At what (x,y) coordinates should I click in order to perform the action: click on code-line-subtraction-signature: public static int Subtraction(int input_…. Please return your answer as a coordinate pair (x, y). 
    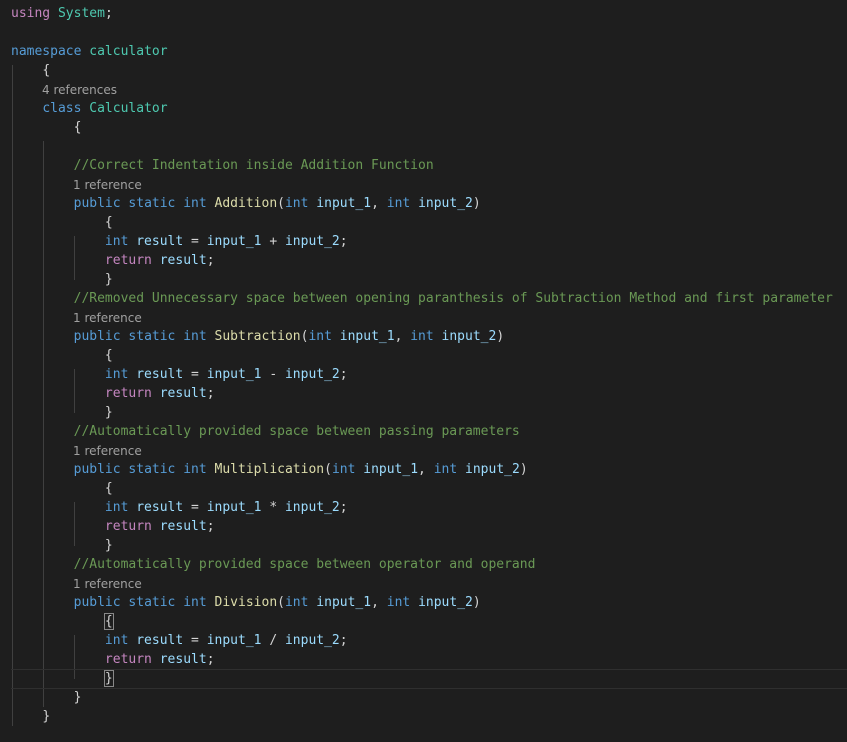
    Looking at the image, I should click on (258, 336).